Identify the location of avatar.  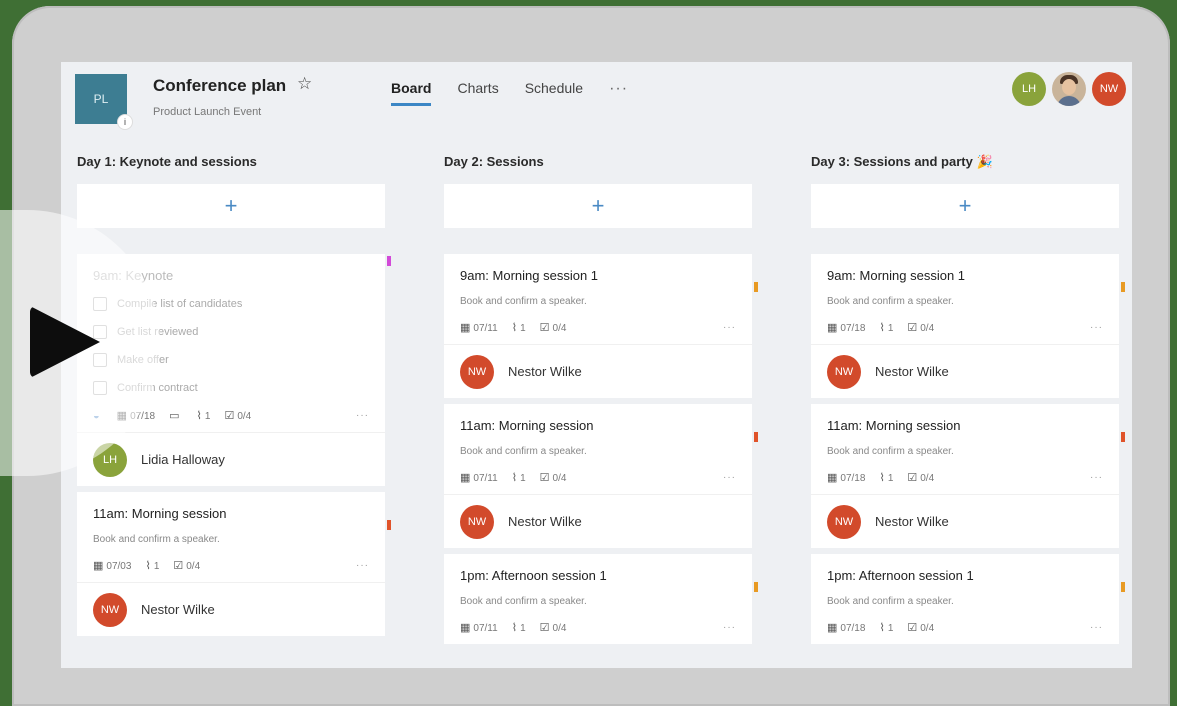
(1069, 89).